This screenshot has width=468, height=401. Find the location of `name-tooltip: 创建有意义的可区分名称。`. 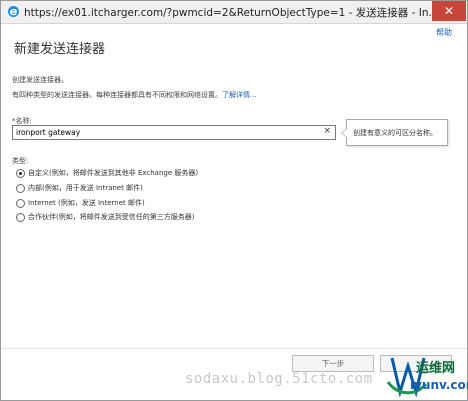

name-tooltip: 创建有意义的可区分名称。 is located at coordinates (394, 132).